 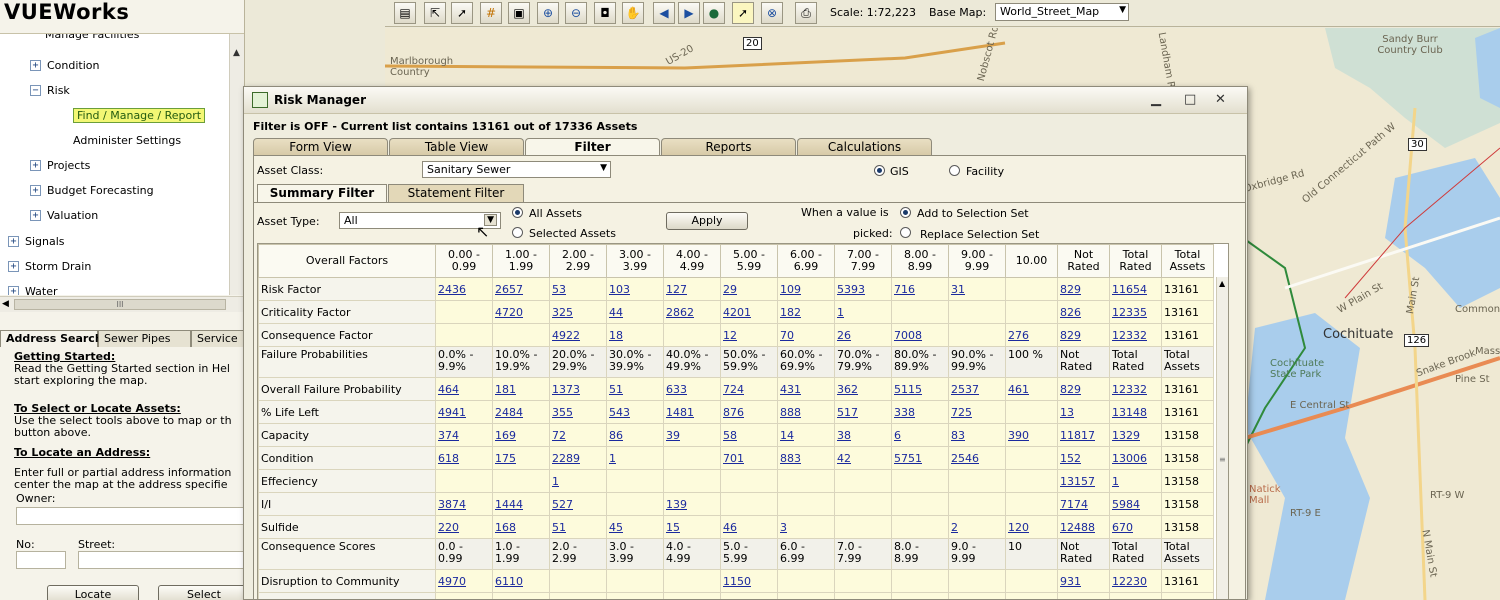 What do you see at coordinates (1018, 435) in the screenshot?
I see `count-link: 390` at bounding box center [1018, 435].